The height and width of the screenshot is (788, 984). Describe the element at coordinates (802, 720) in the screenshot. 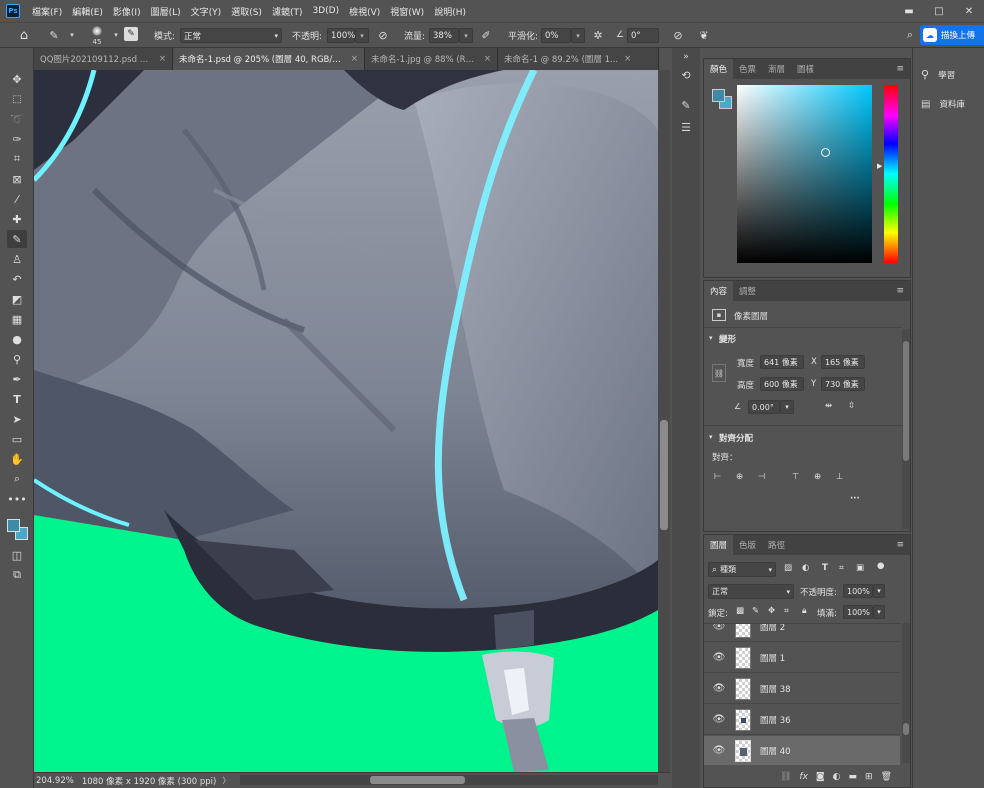

I see `layer-row: 👁︎ 圖層 36` at that location.